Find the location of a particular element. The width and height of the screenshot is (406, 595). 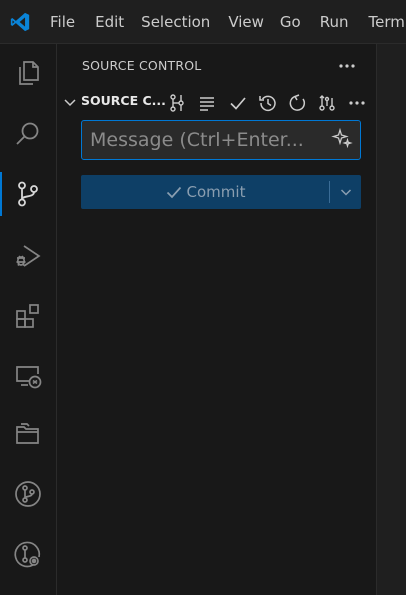

commit-button: Commit is located at coordinates (205, 192).